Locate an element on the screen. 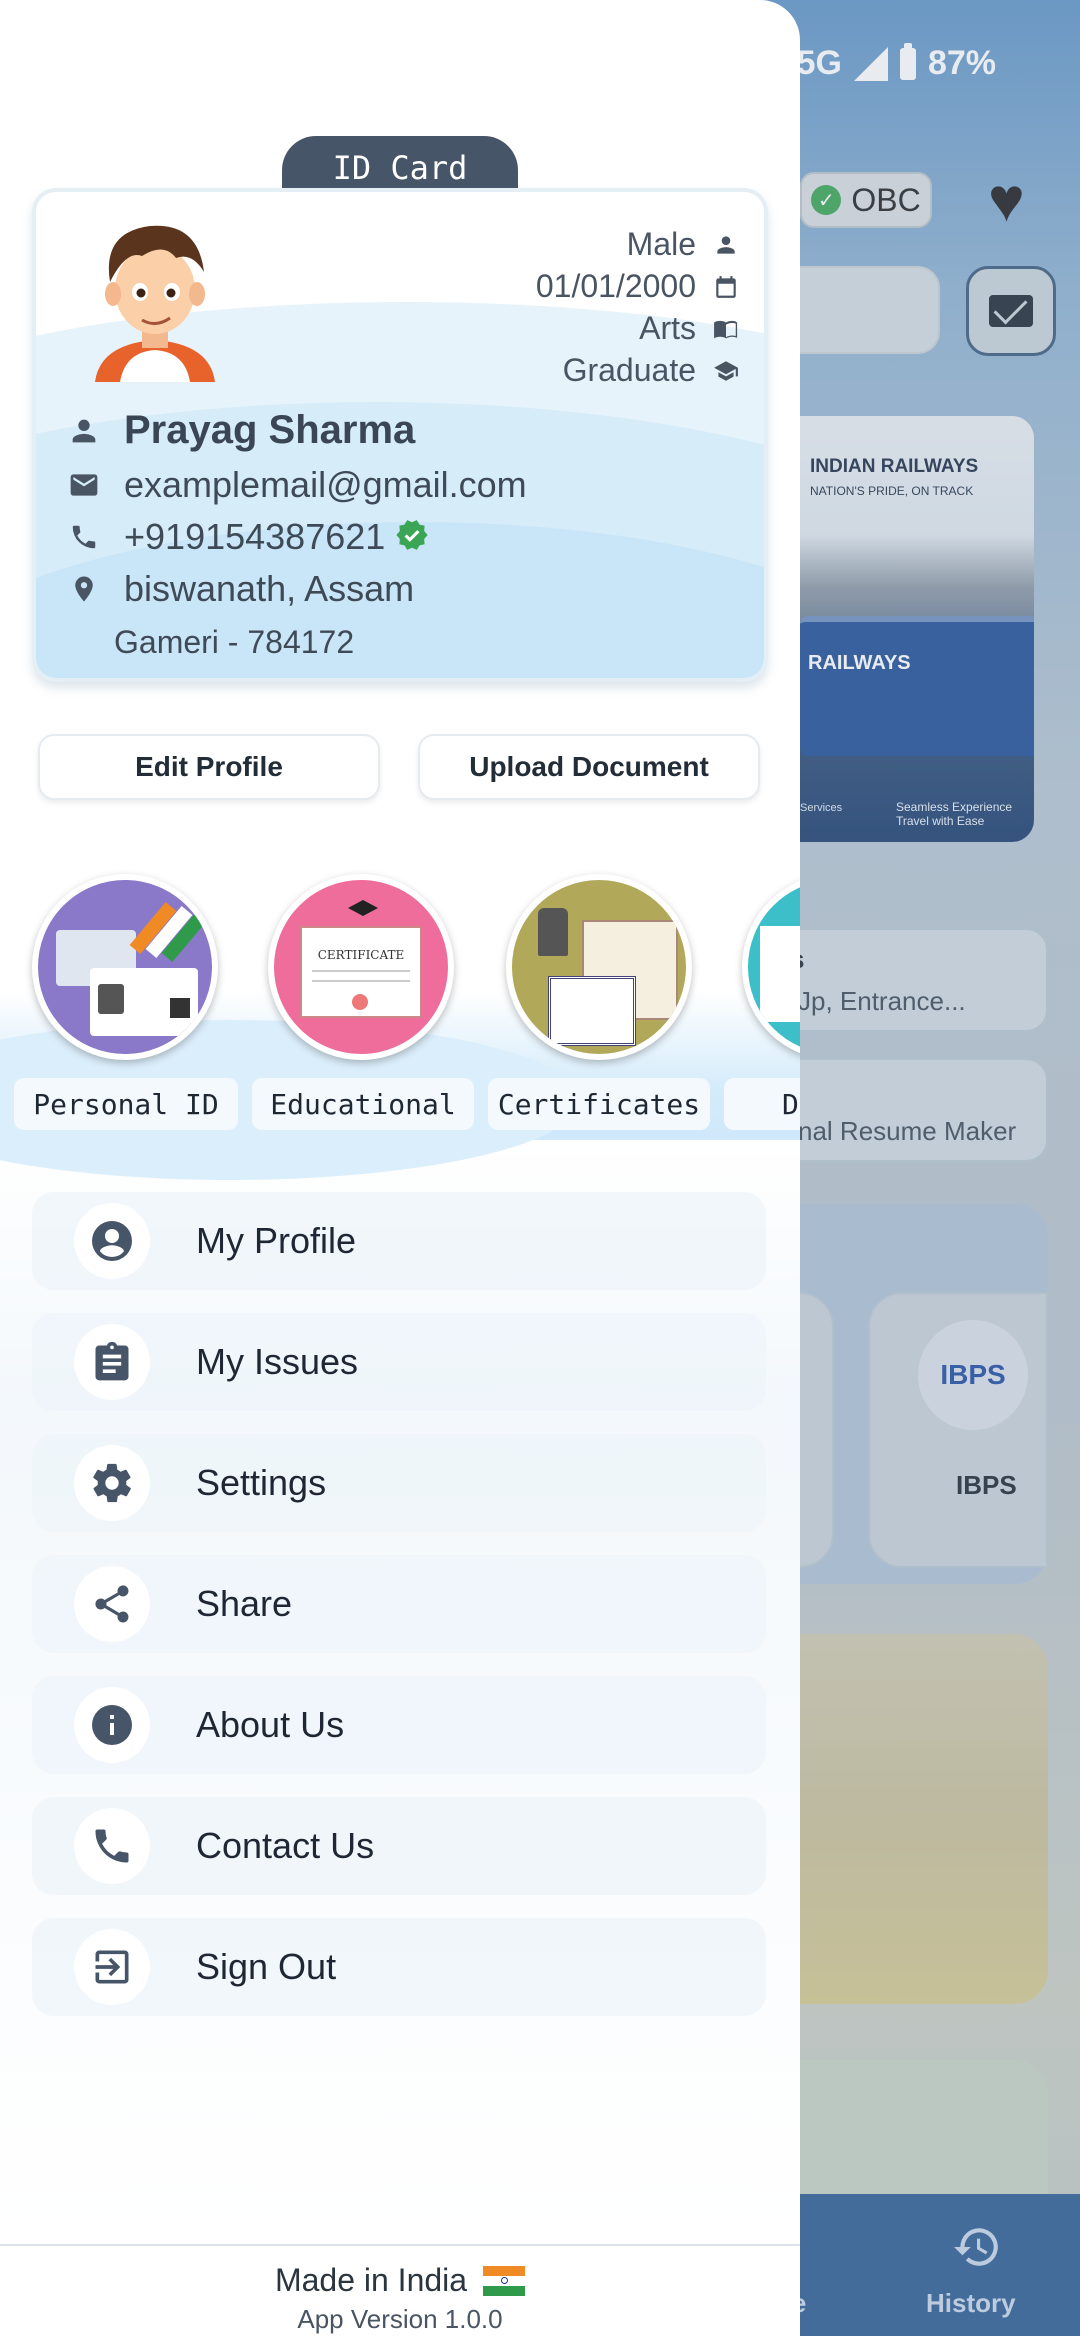  clipboard-icon is located at coordinates (112, 1362).